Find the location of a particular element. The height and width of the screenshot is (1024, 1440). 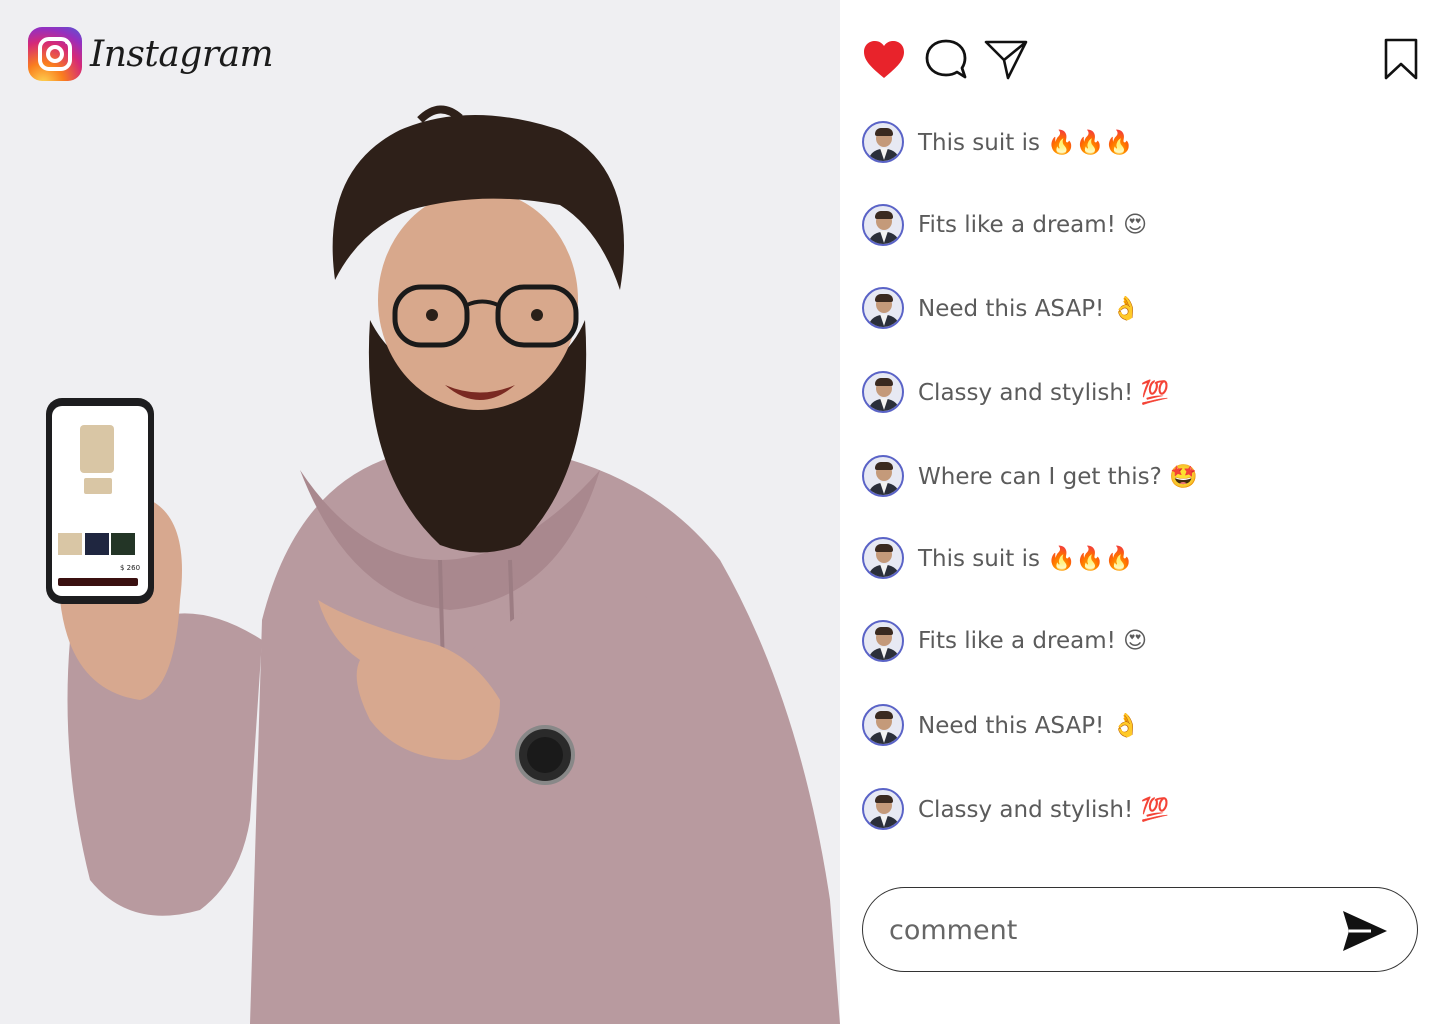

comment-input is located at coordinates (1104, 930).